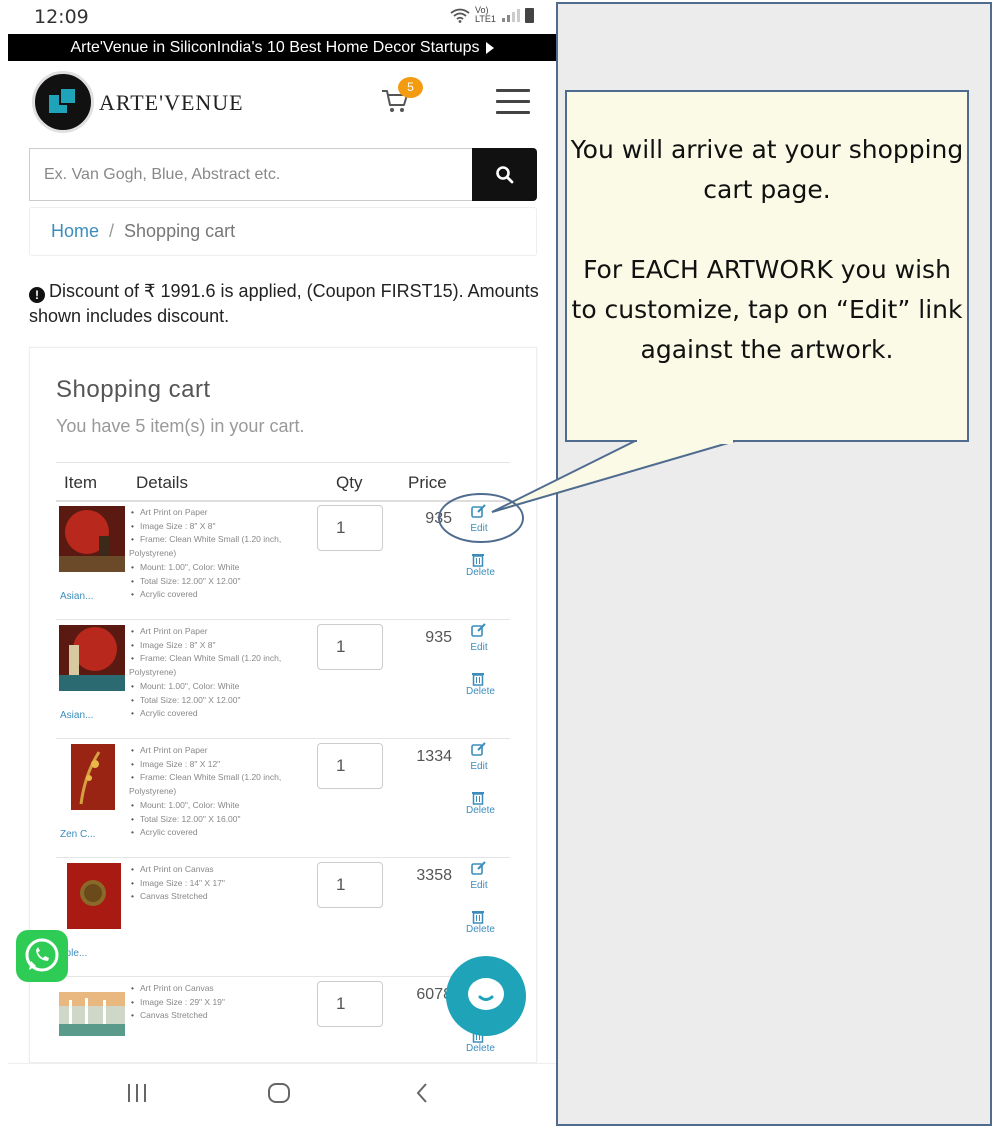 This screenshot has width=1001, height=1127. I want to click on column-header-details: Details, so click(162, 482).